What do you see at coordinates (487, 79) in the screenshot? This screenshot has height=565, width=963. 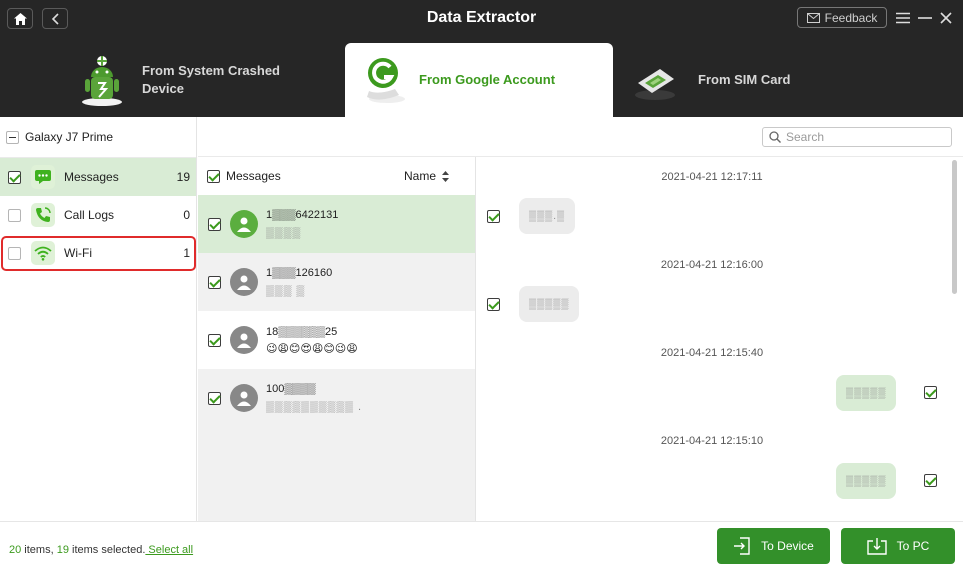 I see `tab-google-account-label: From Google Account` at bounding box center [487, 79].